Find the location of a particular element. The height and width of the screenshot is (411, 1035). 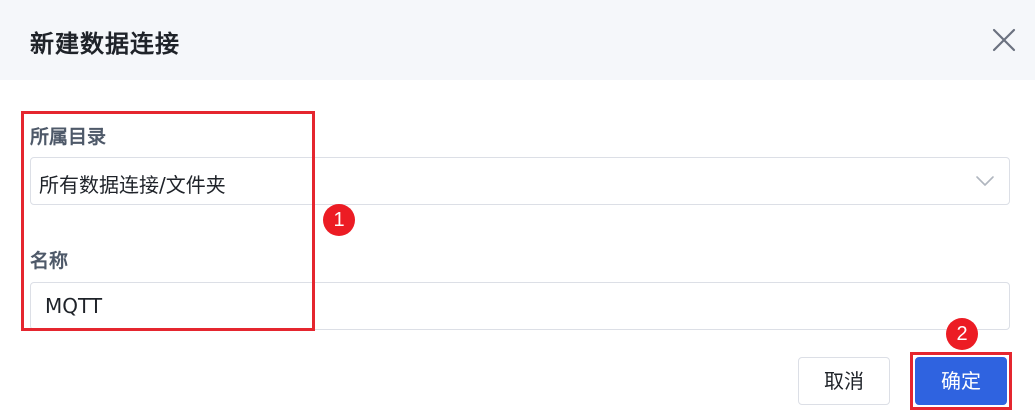

annotation-badge-2: 2 is located at coordinates (962, 334).